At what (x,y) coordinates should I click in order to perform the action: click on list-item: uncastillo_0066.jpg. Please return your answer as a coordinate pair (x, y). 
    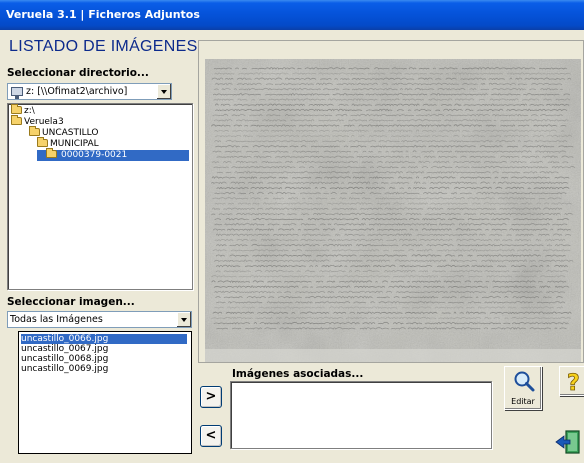
    Looking at the image, I should click on (104, 339).